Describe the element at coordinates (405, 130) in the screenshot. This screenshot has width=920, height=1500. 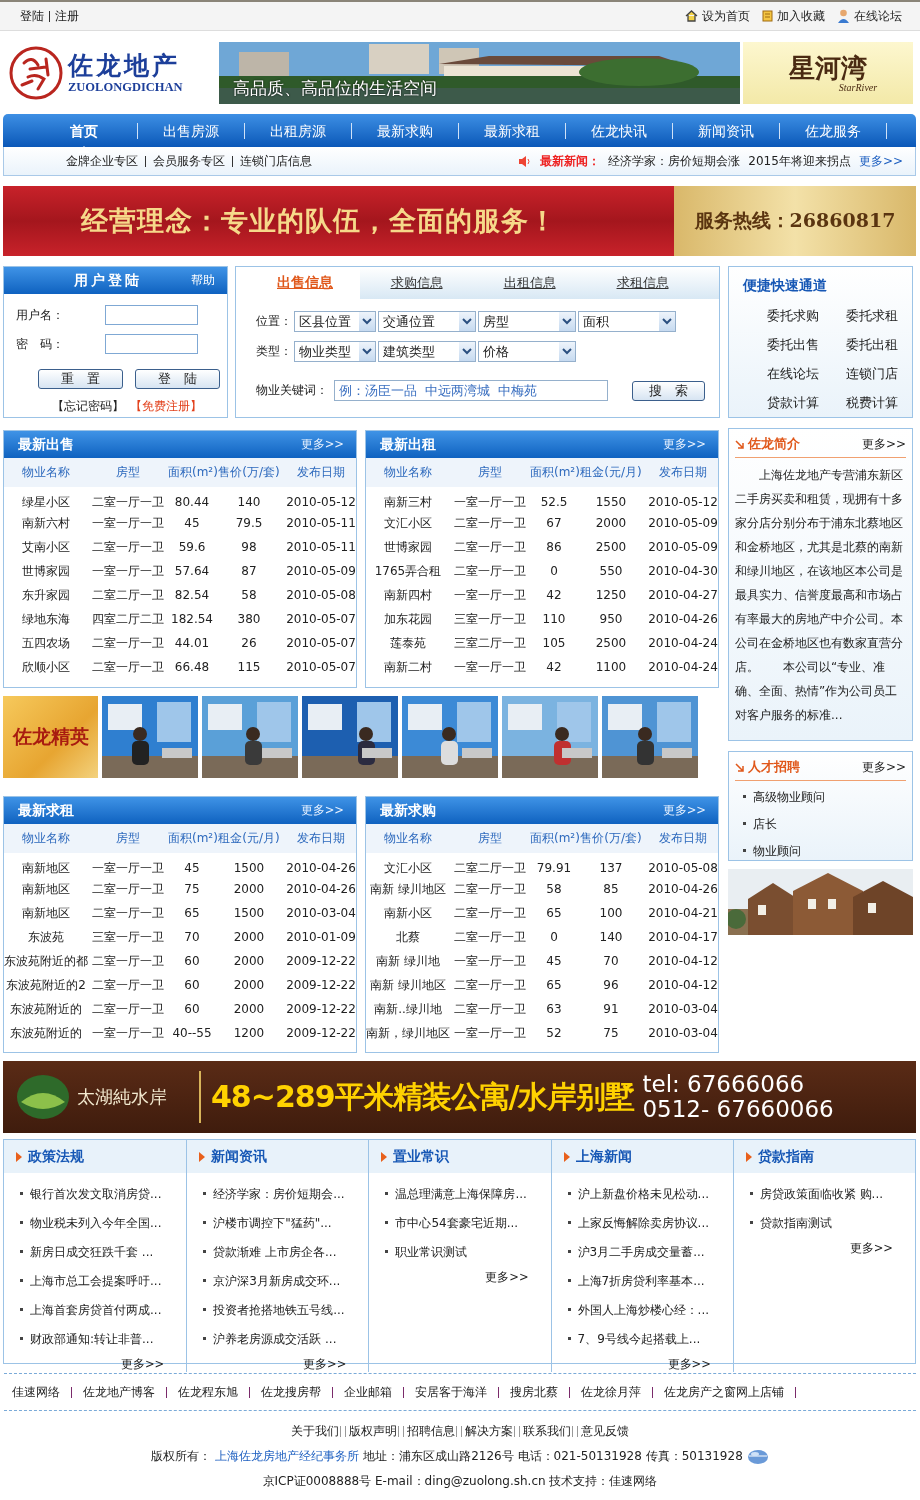
I see `nav-item: 最新求购` at that location.